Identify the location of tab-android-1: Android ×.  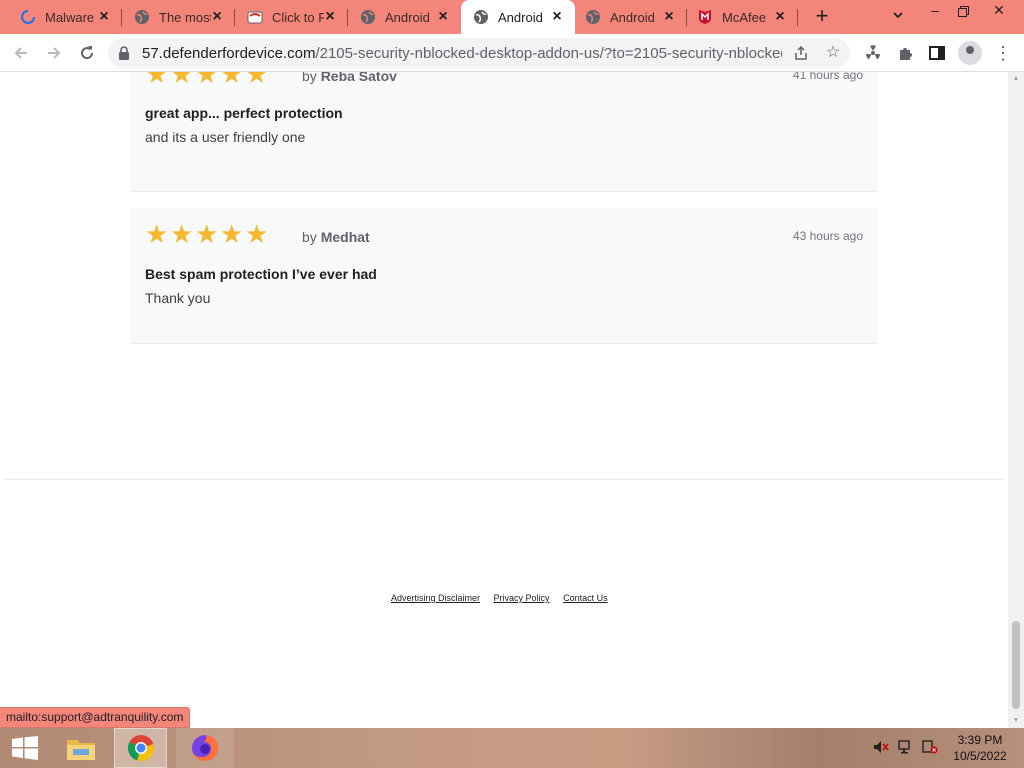
(404, 17).